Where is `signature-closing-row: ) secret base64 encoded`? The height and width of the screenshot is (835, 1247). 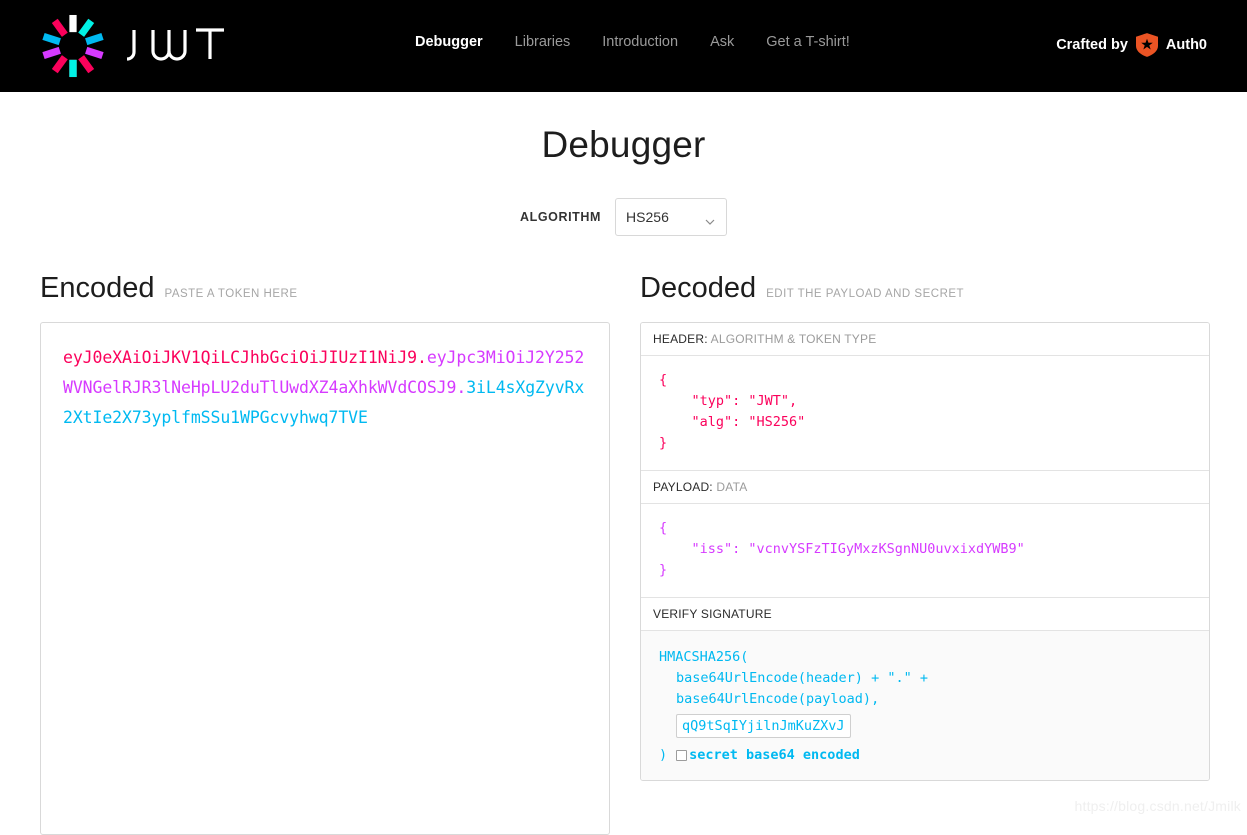 signature-closing-row: ) secret base64 encoded is located at coordinates (925, 755).